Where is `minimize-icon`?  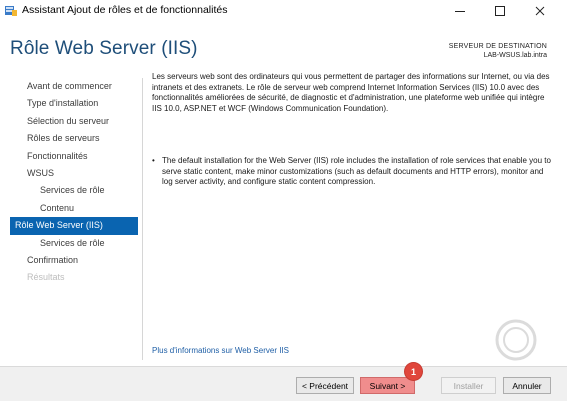 minimize-icon is located at coordinates (460, 11).